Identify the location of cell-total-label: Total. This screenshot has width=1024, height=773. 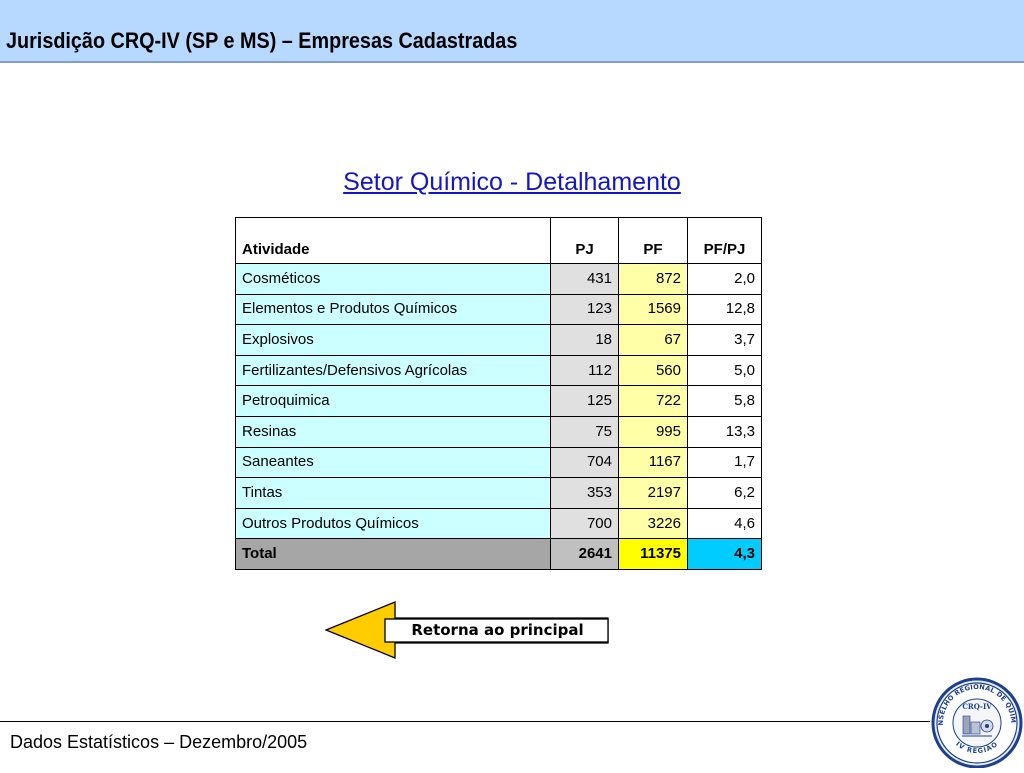
(393, 554).